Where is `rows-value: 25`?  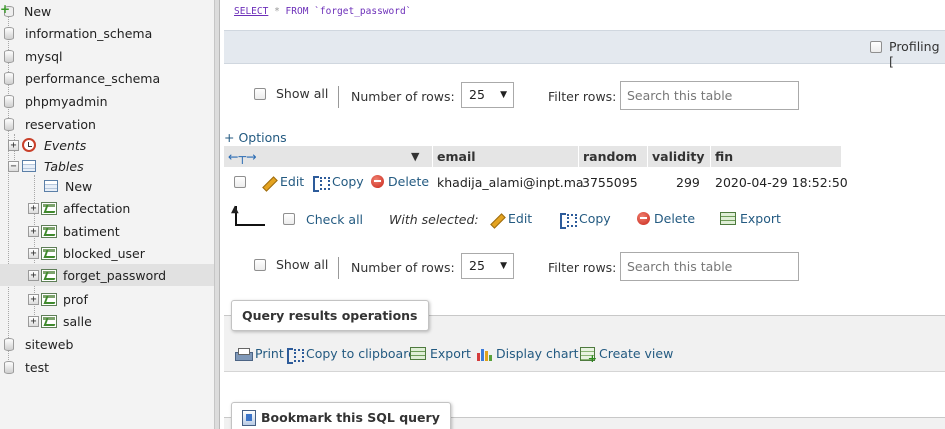
rows-value: 25 is located at coordinates (477, 265).